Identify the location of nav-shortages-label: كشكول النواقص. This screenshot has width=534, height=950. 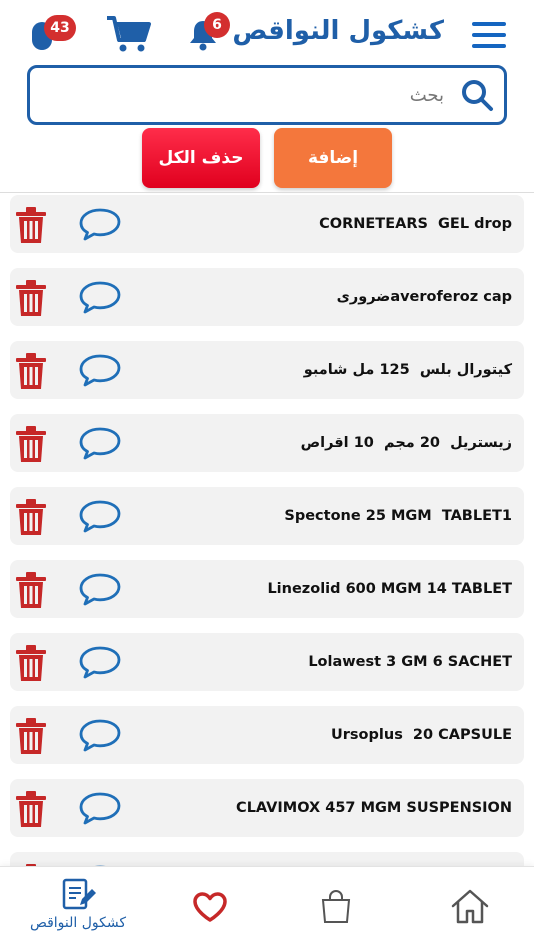
(78, 923).